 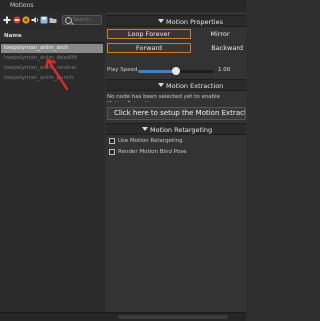 I want to click on section-title: Motion Extraction, so click(x=195, y=85).